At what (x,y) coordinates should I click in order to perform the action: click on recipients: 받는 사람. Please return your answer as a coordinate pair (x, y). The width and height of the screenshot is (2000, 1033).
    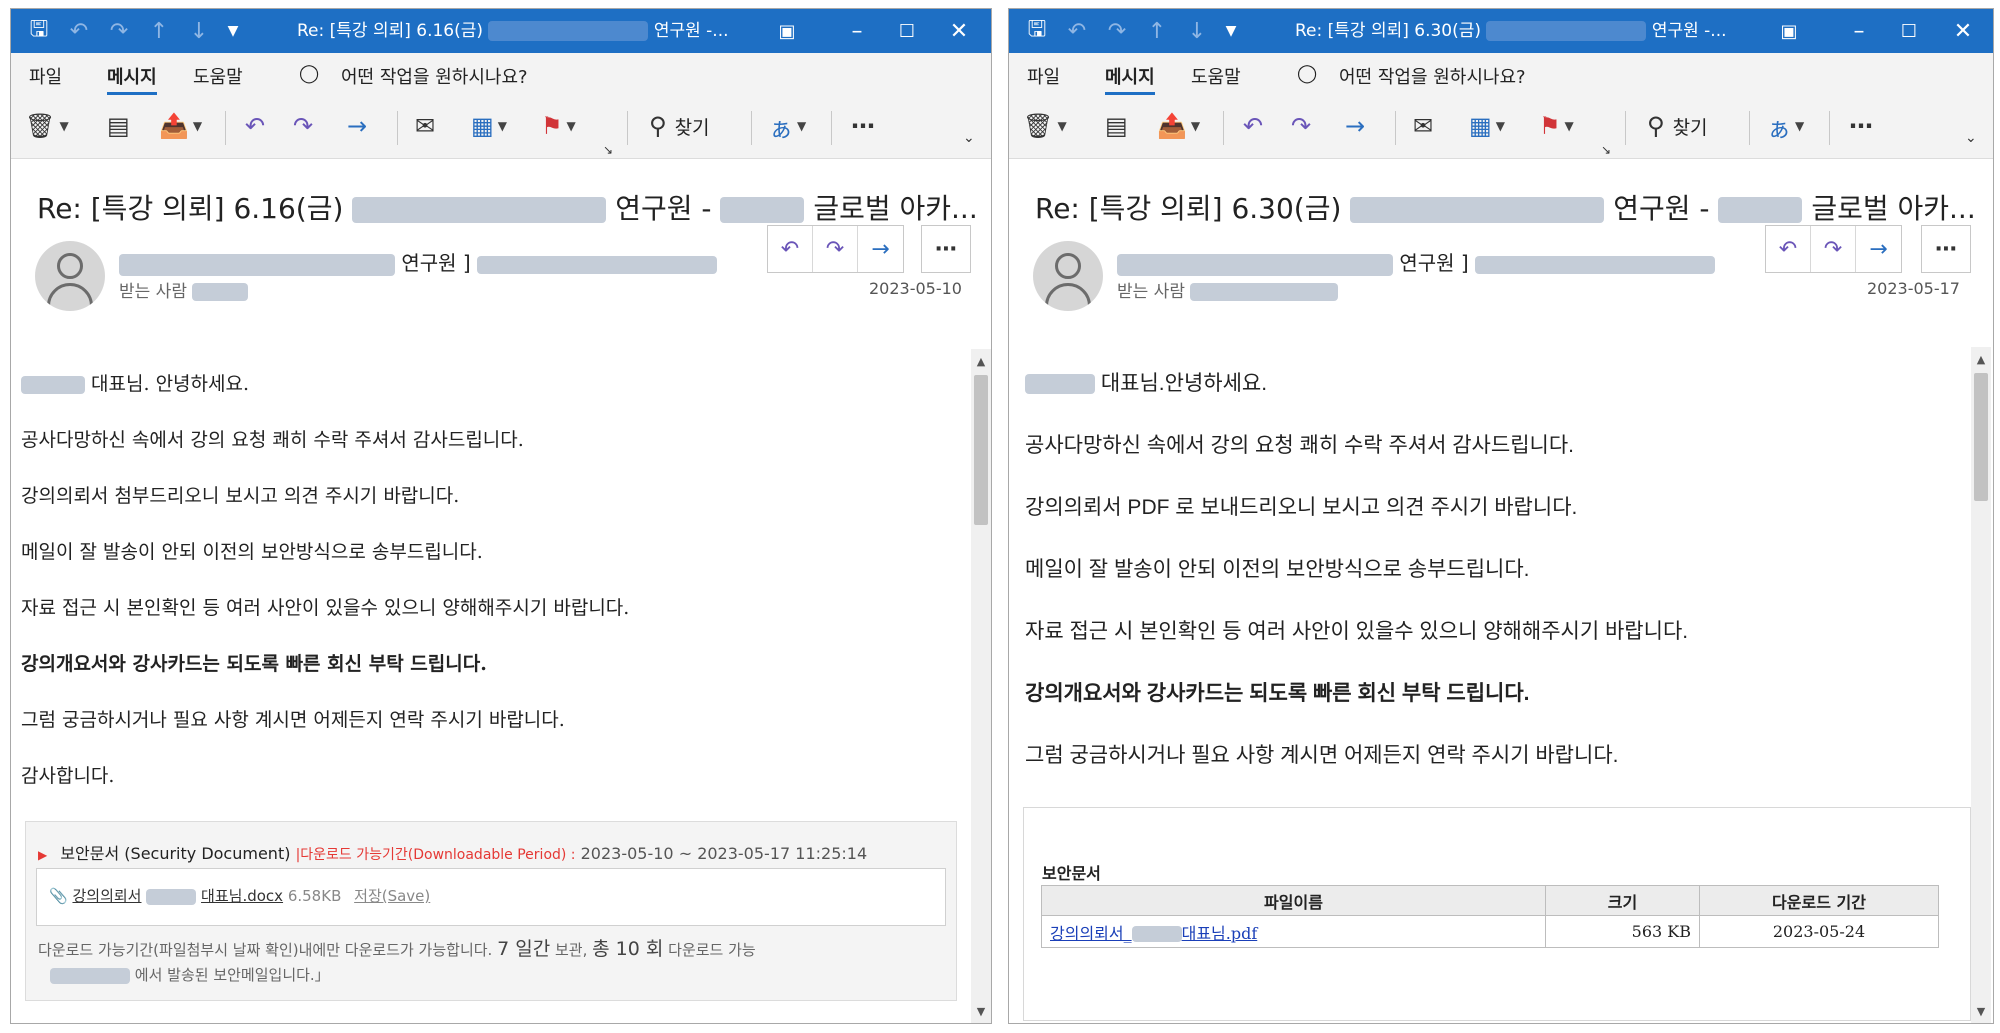
    Looking at the image, I should click on (184, 289).